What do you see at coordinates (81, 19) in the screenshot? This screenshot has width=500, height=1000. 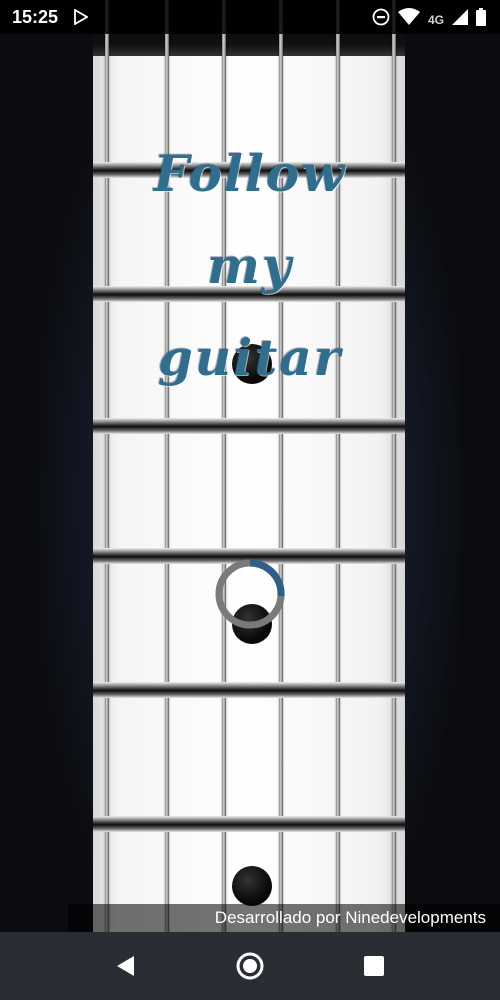 I see `play-store-icon` at bounding box center [81, 19].